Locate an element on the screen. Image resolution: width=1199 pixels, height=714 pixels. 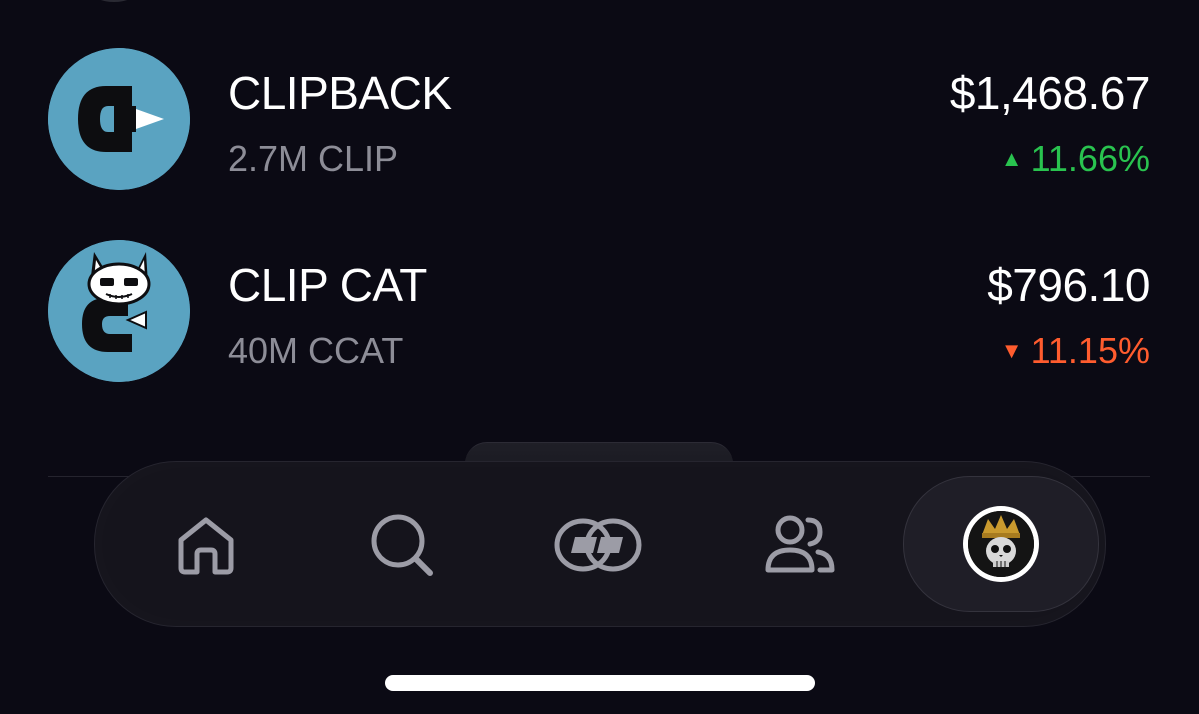
nav-clip-button is located at coordinates (598, 545).